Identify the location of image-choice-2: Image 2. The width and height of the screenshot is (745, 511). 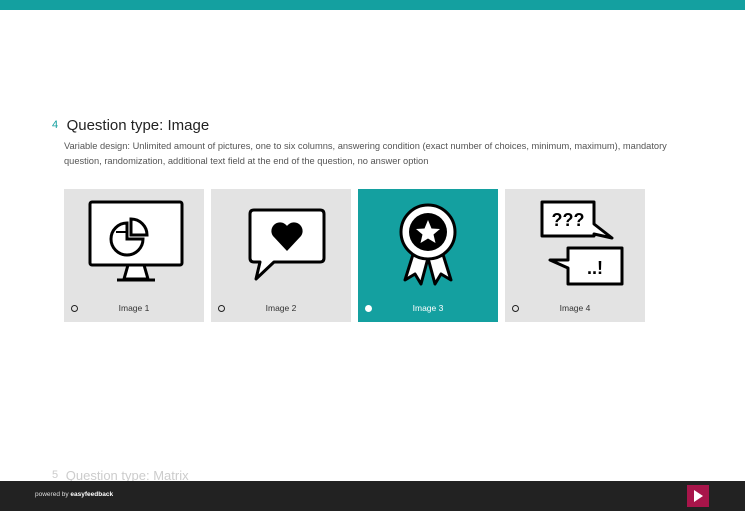
(281, 255).